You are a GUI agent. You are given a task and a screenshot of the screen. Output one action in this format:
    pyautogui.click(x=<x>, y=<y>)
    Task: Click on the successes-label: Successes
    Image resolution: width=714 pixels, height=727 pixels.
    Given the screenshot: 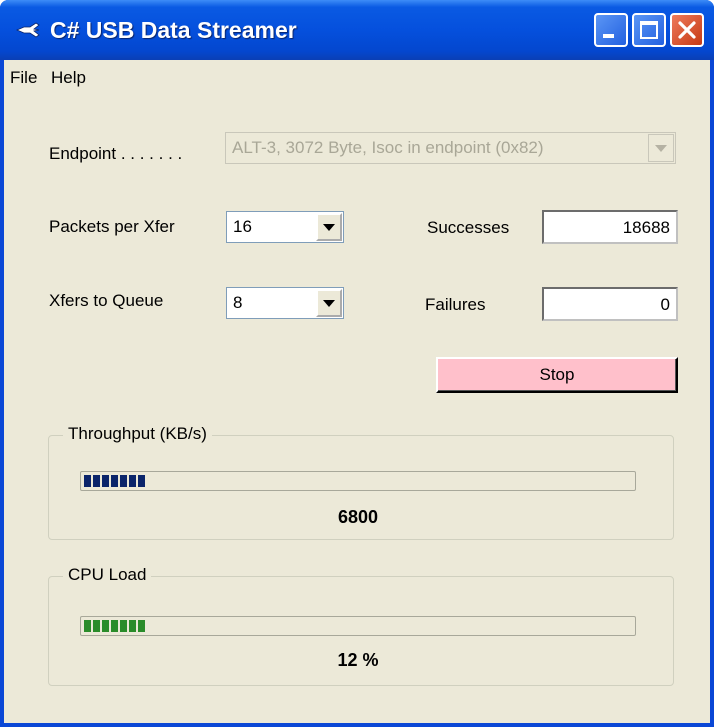 What is the action you would take?
    pyautogui.click(x=468, y=227)
    